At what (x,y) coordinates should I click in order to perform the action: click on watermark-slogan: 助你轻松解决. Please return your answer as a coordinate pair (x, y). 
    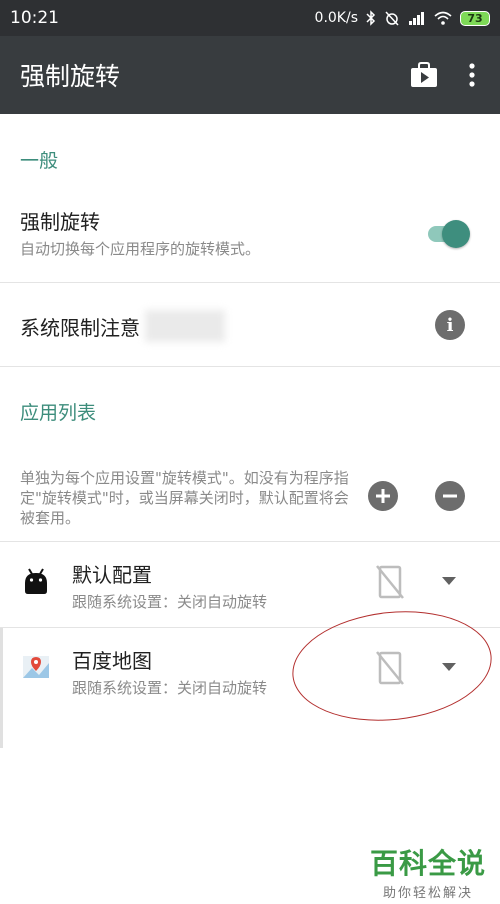
    Looking at the image, I should click on (427, 893).